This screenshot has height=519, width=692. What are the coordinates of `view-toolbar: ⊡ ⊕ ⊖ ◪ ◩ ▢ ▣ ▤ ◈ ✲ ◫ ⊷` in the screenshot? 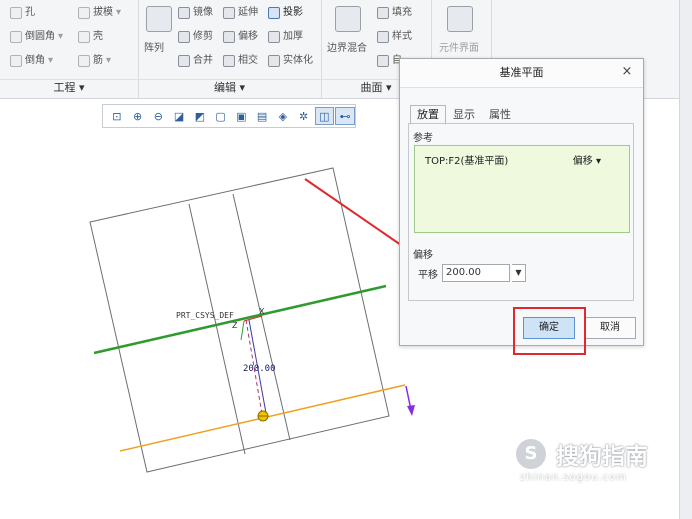 It's located at (229, 116).